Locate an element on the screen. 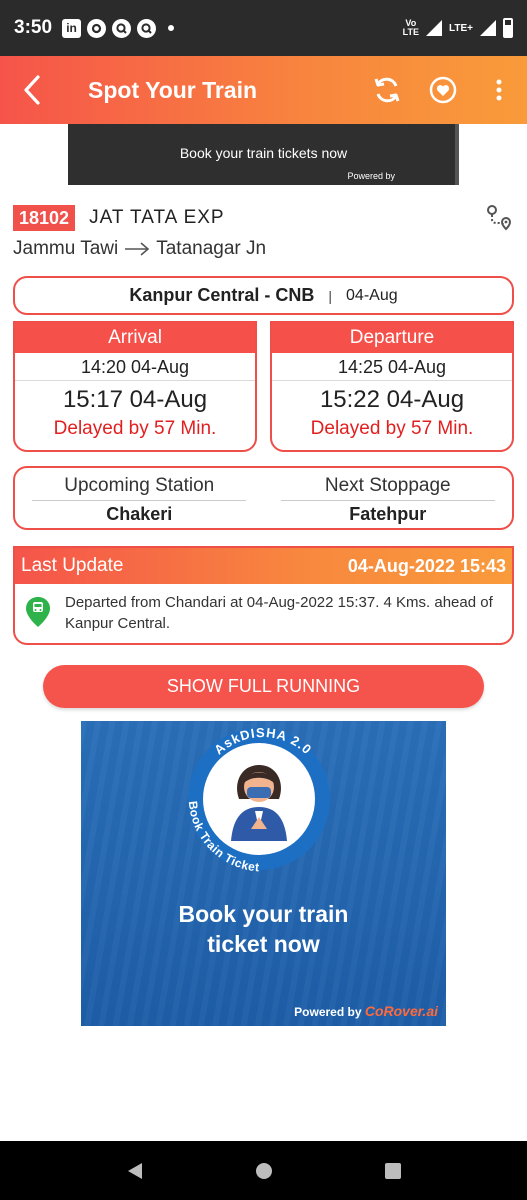 The width and height of the screenshot is (527, 1200). nav-home-circle-icon is located at coordinates (263, 1170).